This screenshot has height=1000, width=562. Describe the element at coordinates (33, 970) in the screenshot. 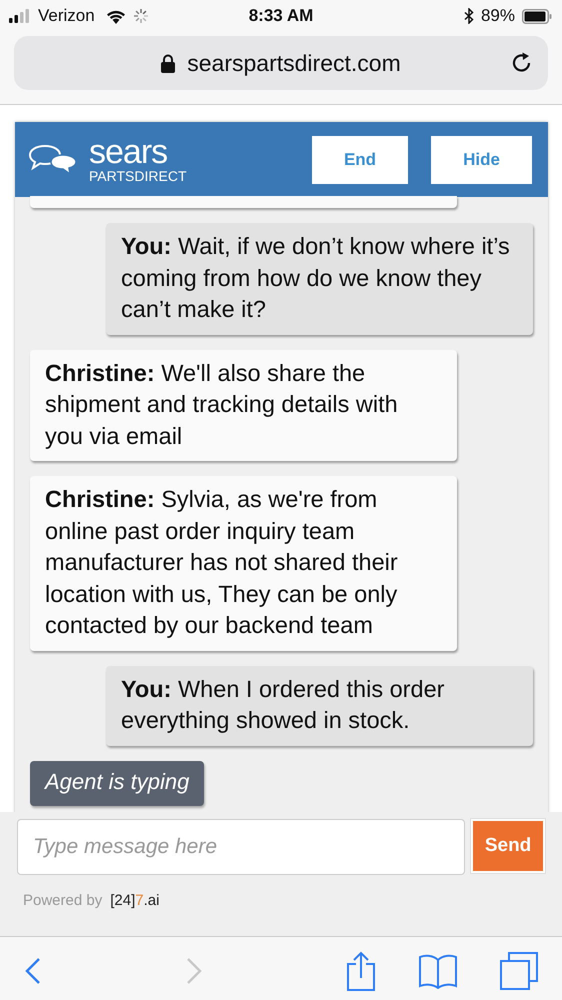

I see `back-icon` at that location.